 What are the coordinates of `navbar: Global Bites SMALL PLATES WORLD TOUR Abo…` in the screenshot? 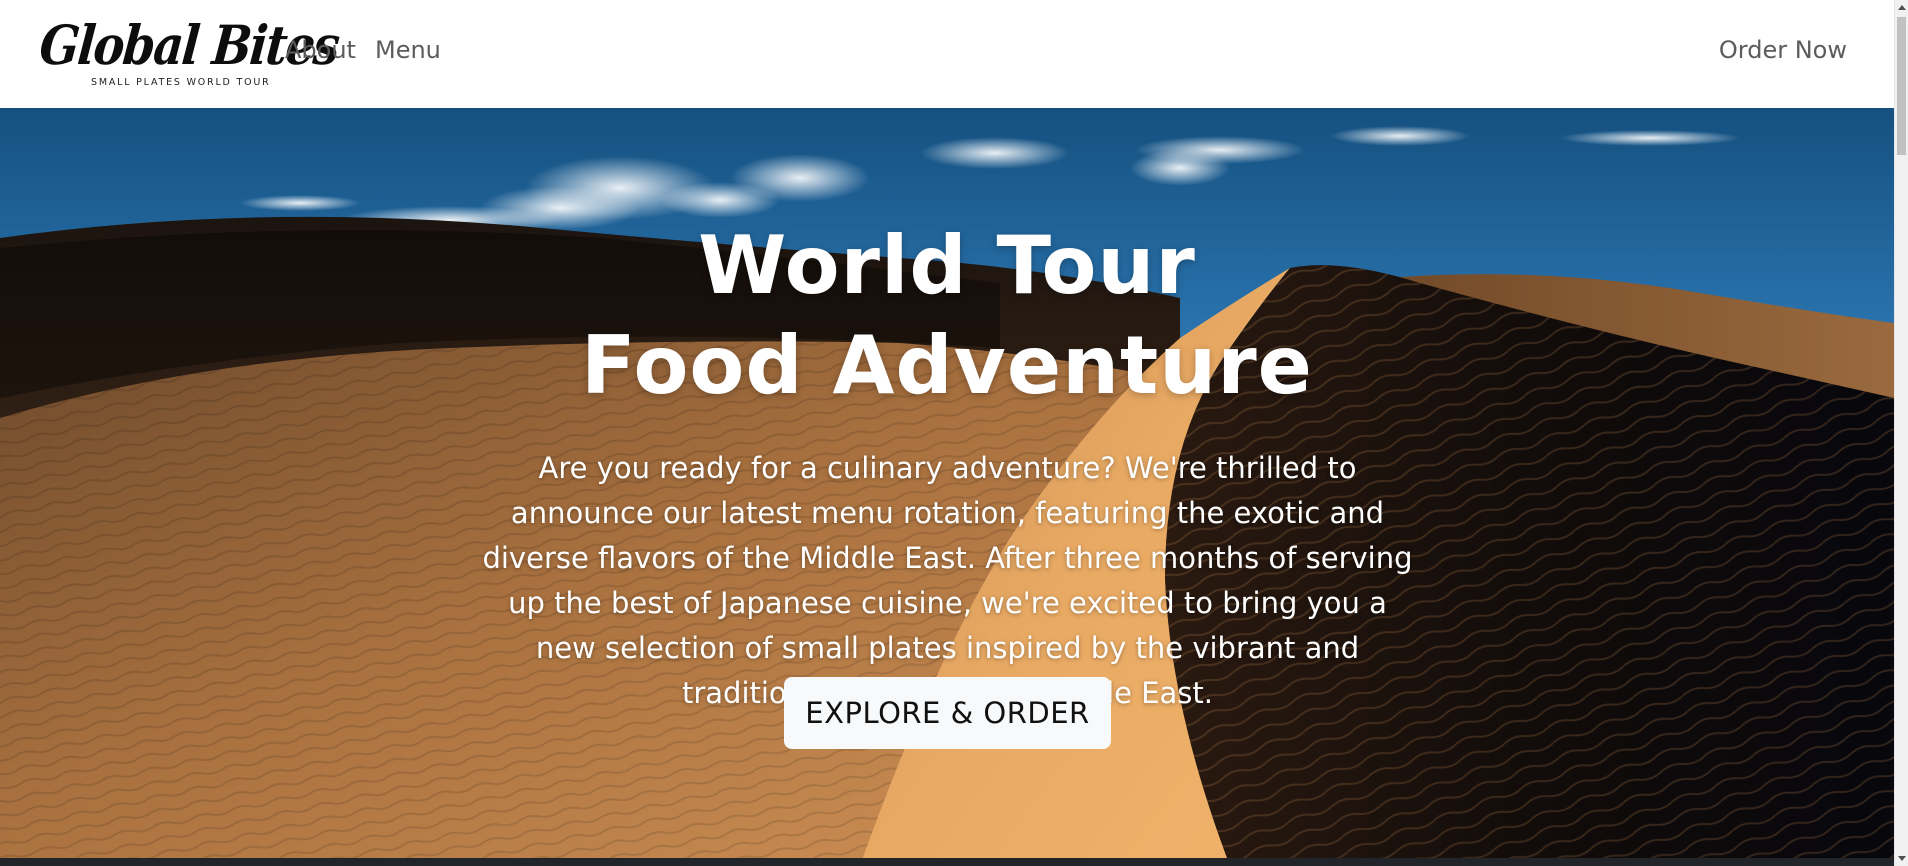 It's located at (947, 54).